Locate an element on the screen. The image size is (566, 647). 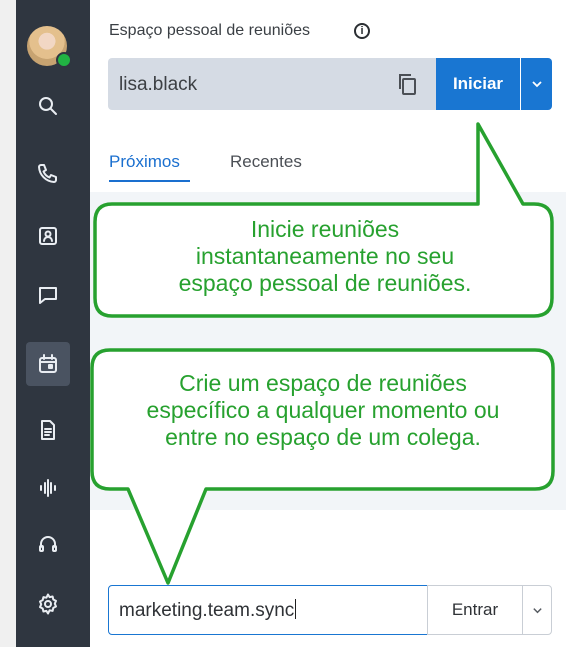
sidebar-item-messaging is located at coordinates (48, 295).